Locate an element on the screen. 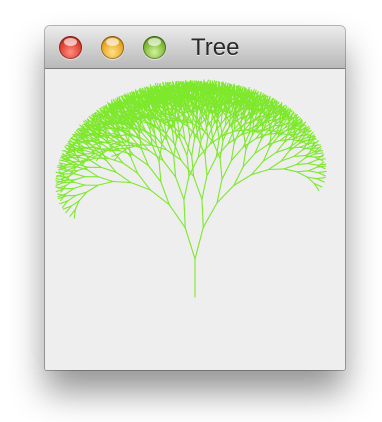  close-button is located at coordinates (70, 47).